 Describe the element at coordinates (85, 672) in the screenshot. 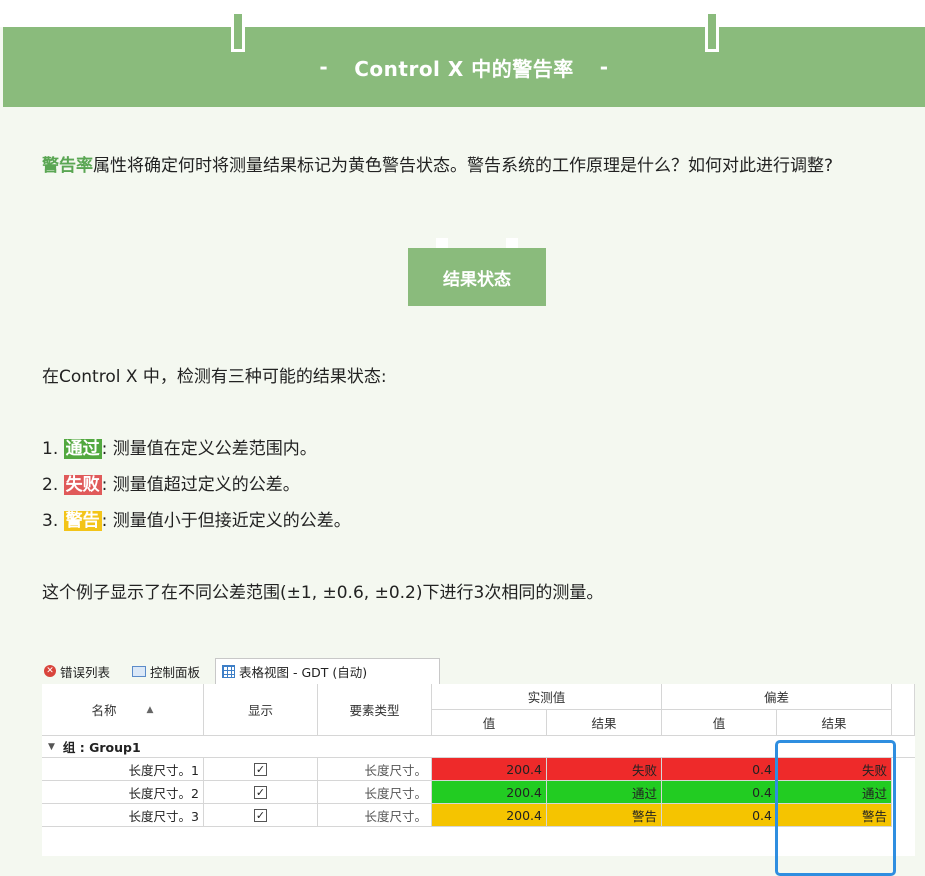

I see `tab-label: 错误列表` at that location.